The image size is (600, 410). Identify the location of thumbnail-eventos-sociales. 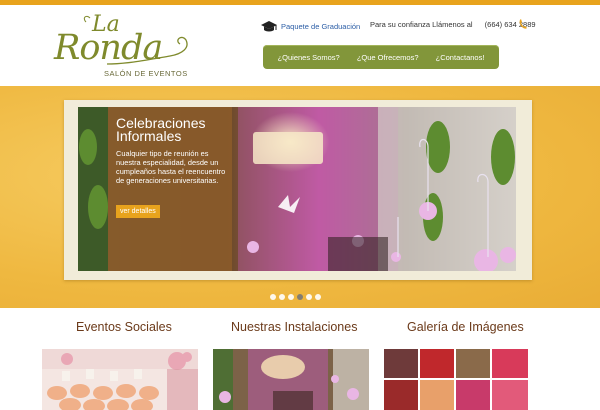
(120, 379).